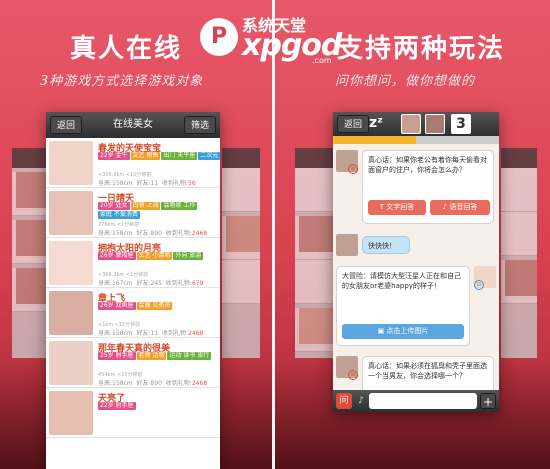  What do you see at coordinates (275, 37) in the screenshot?
I see `site-logo: P 系统天堂 xpgod .com` at bounding box center [275, 37].